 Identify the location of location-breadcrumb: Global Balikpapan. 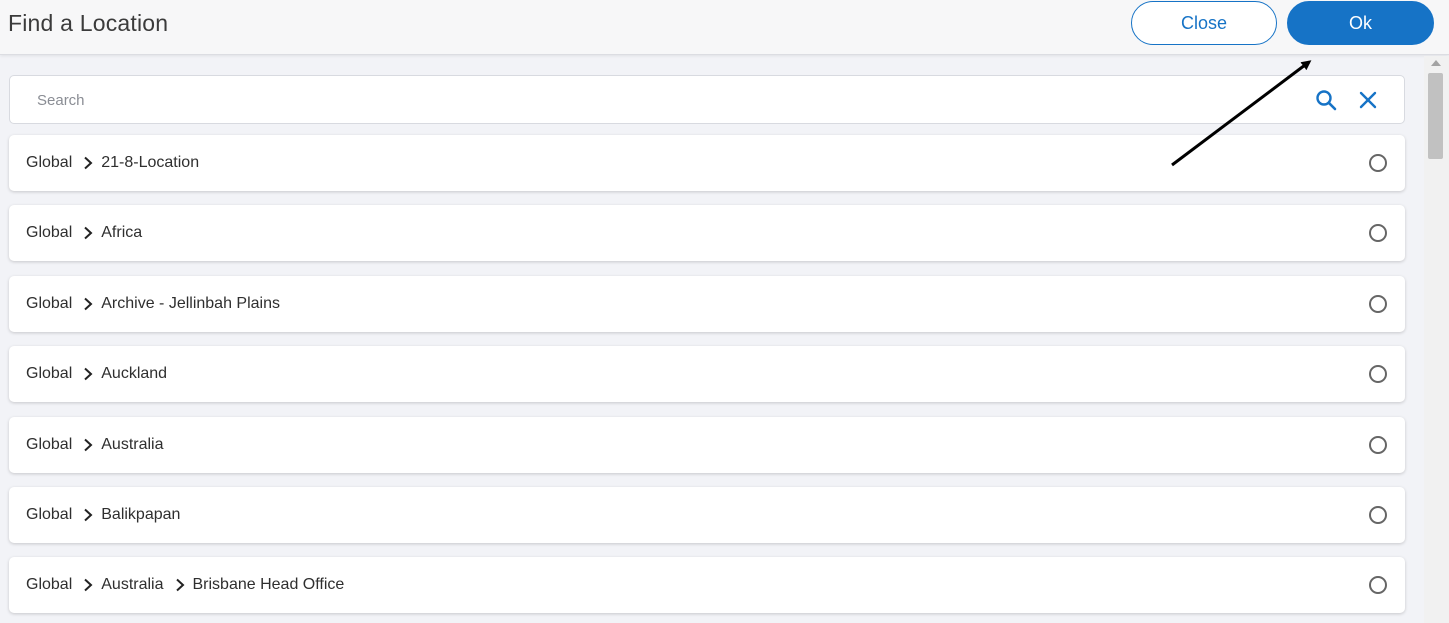
(103, 515).